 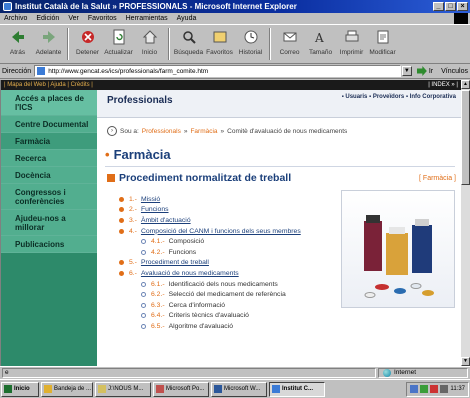 I want to click on sidebar-item-centre-documental: Centre Documental, so click(x=49, y=124).